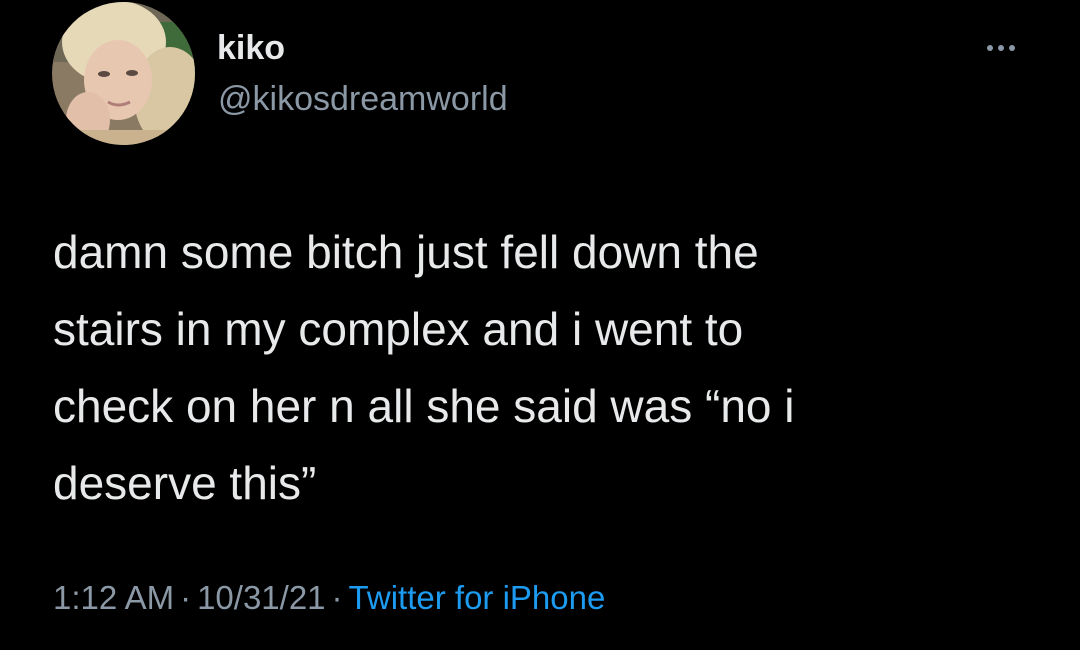 The height and width of the screenshot is (650, 1080). I want to click on avatar-image, so click(123, 73).